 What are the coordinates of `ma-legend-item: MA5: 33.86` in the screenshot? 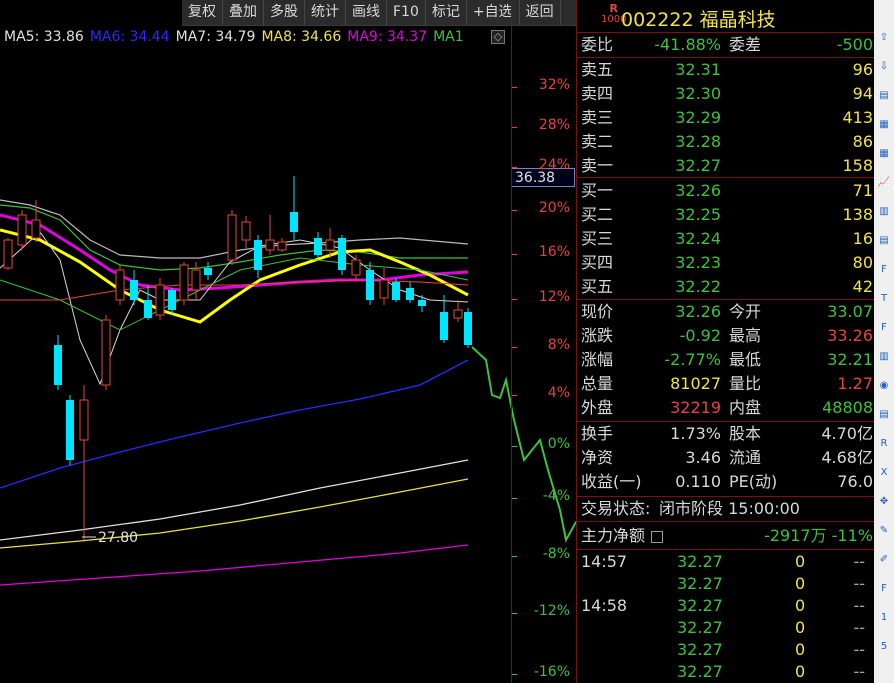 It's located at (44, 37).